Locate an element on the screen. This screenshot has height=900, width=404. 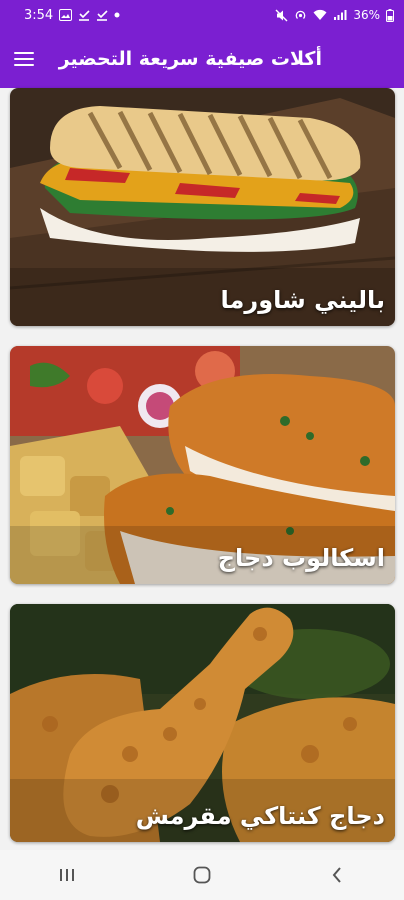
mute-icon is located at coordinates (281, 15).